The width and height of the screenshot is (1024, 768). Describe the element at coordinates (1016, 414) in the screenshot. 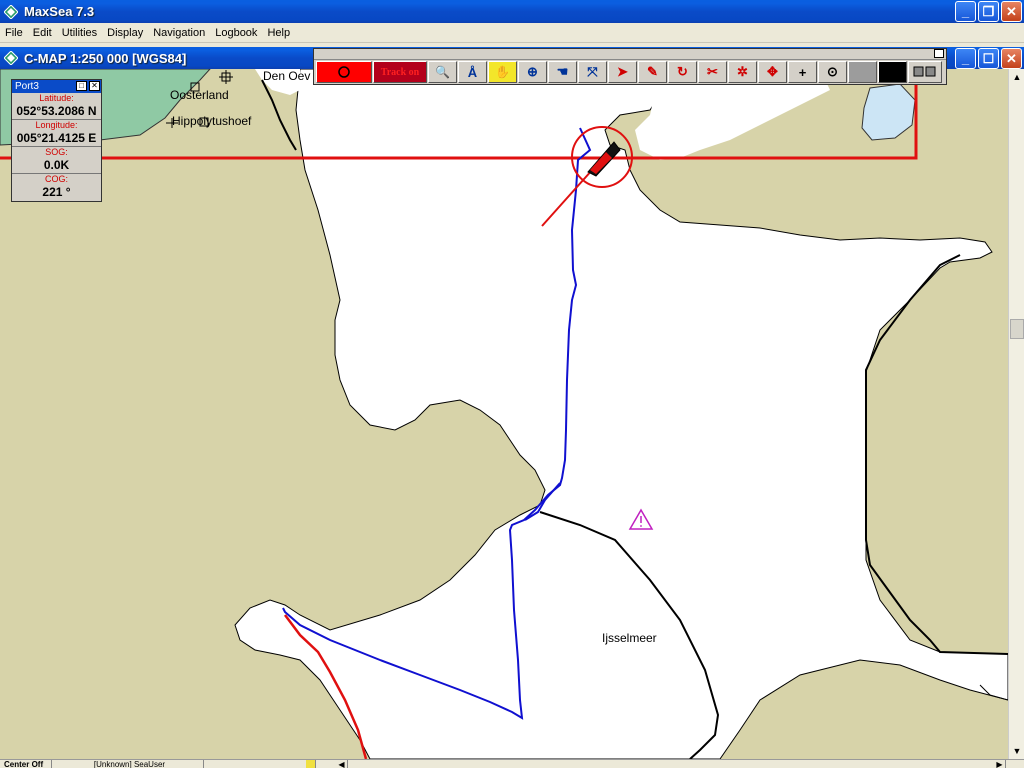

I see `vertical-scrollbar: ▲ ▼` at that location.